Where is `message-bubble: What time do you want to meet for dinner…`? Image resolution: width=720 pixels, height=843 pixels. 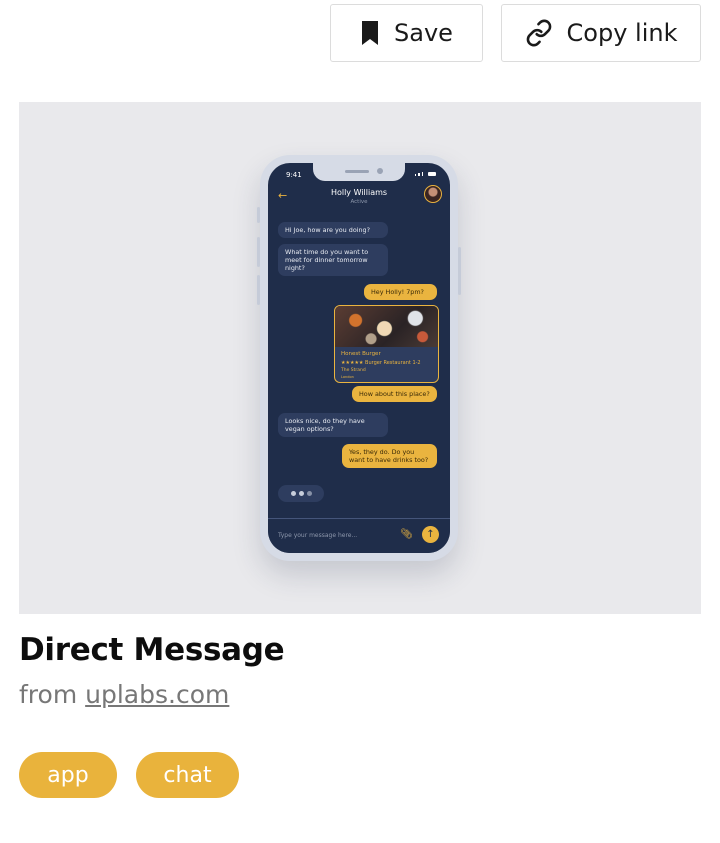
message-bubble: What time do you want to meet for dinner… is located at coordinates (333, 260).